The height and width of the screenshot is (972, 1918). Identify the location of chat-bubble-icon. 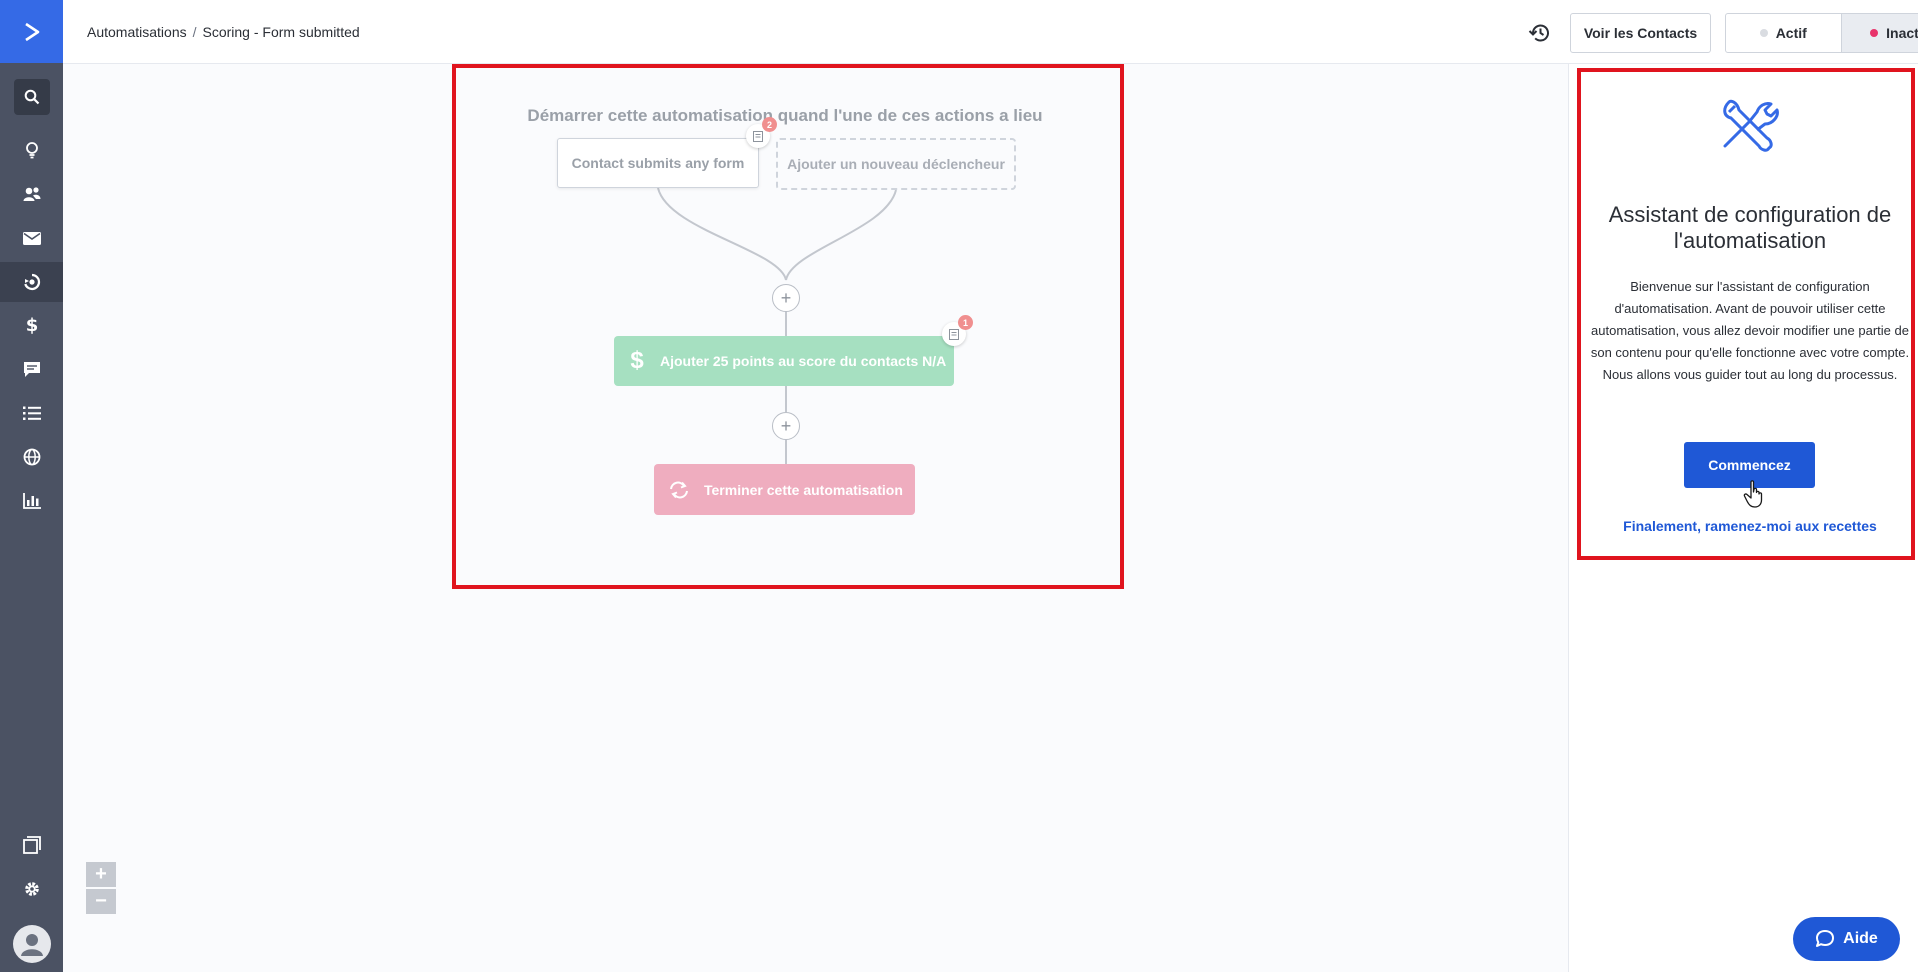
(1825, 938).